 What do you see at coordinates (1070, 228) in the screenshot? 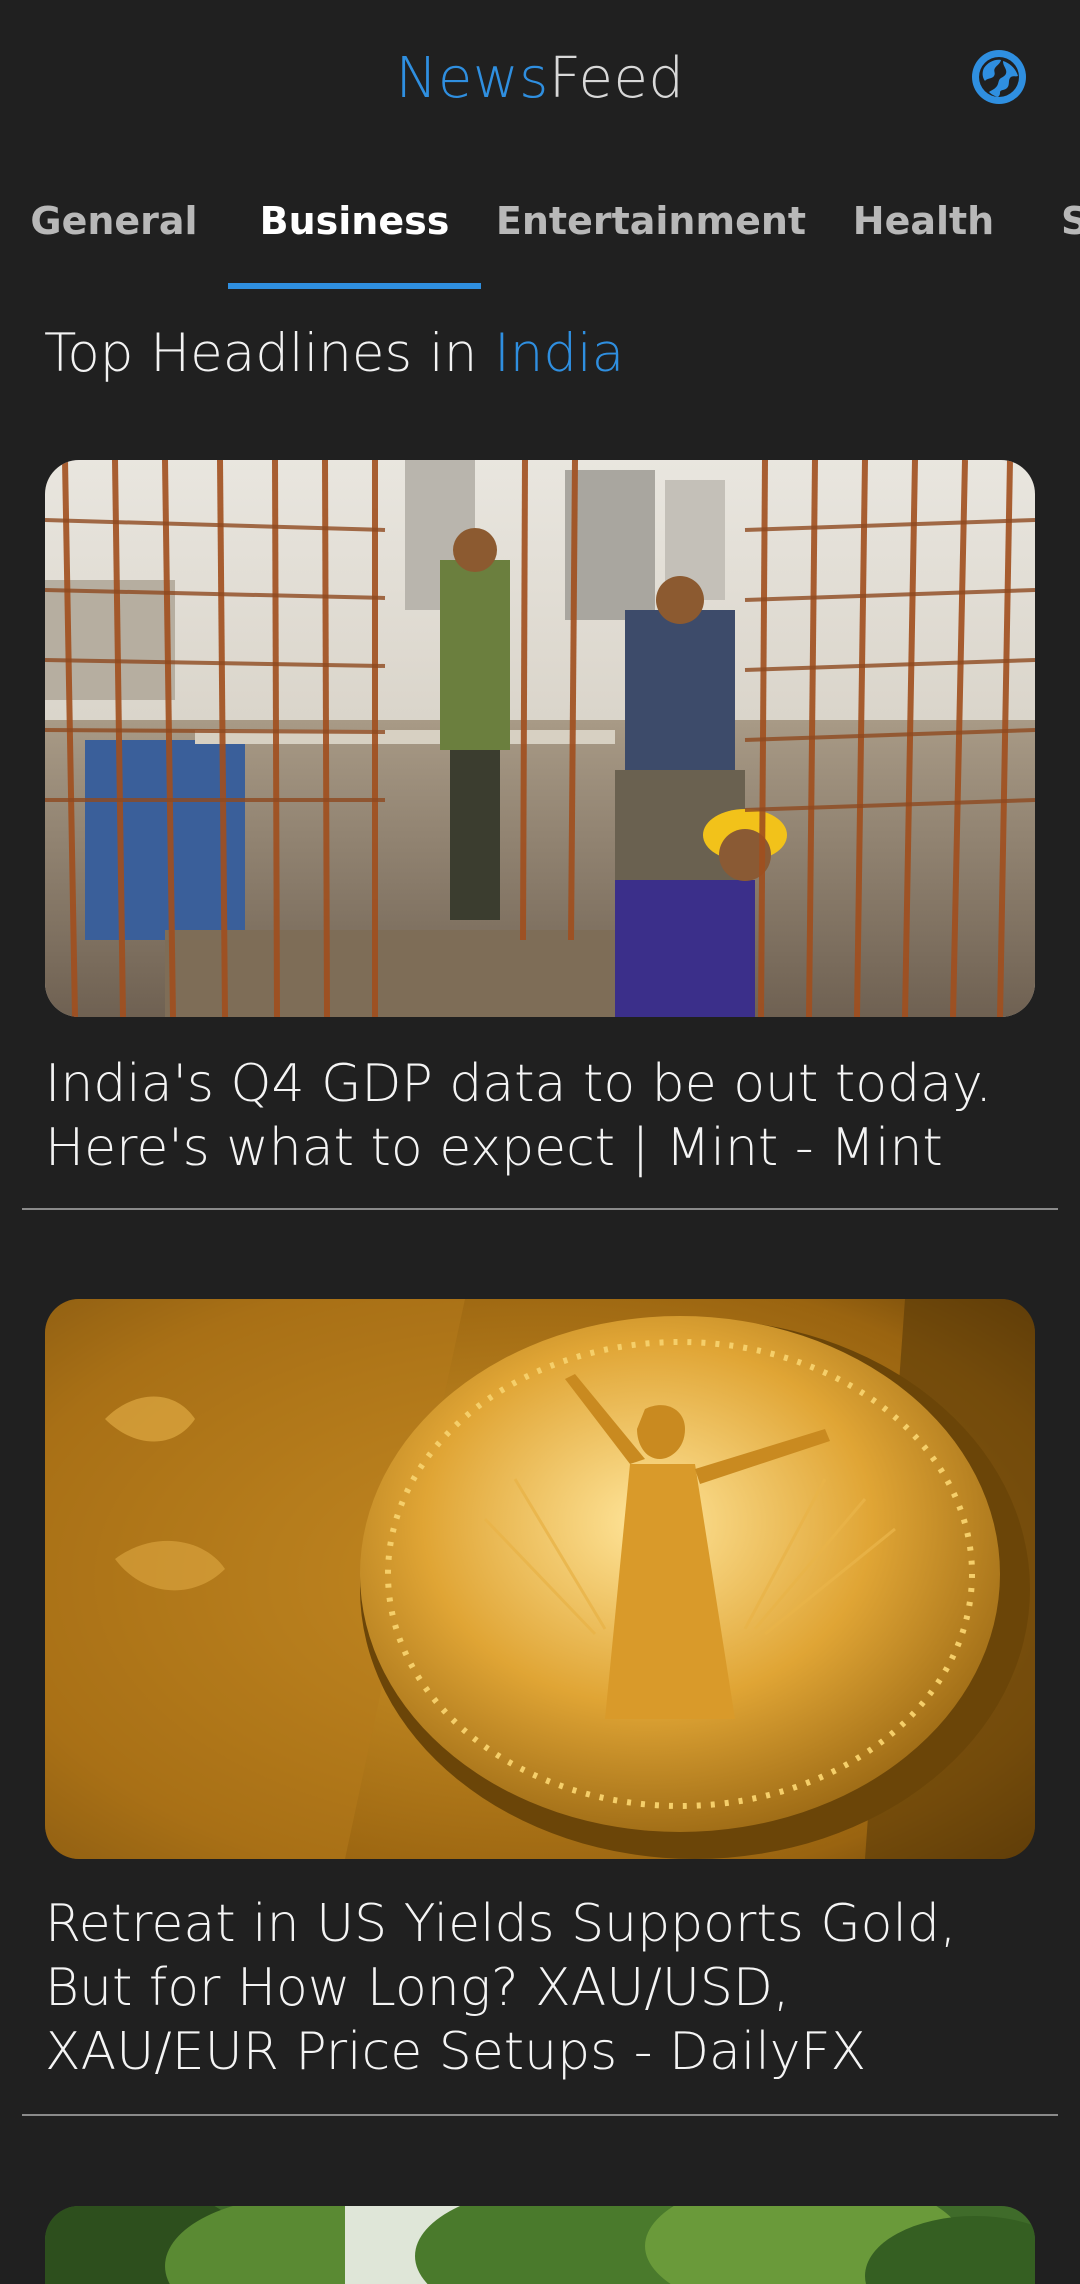
I see `tab-partial: S` at bounding box center [1070, 228].